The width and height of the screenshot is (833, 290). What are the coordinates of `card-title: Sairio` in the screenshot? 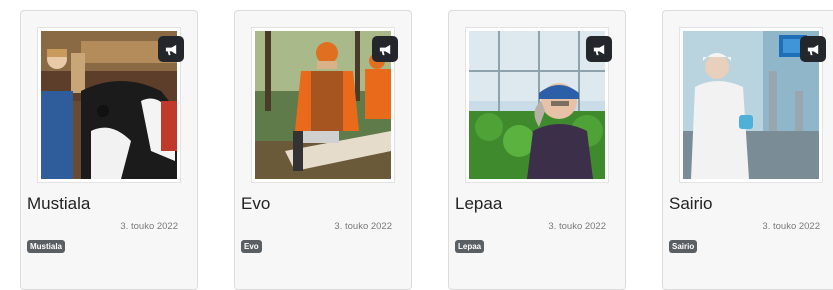 It's located at (690, 204).